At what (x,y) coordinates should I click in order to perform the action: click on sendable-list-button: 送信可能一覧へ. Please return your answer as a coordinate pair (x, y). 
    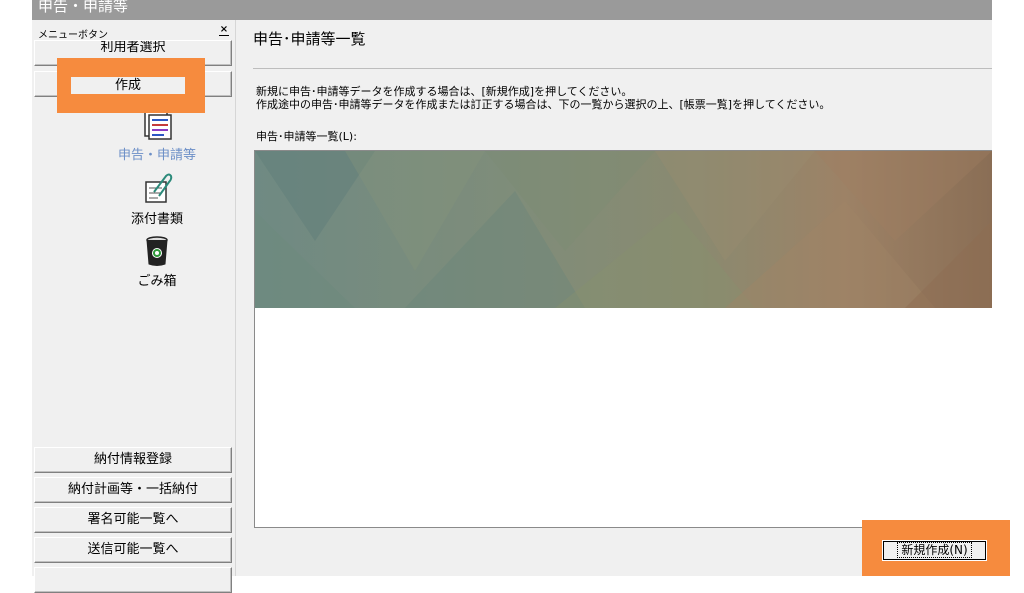
    Looking at the image, I should click on (133, 550).